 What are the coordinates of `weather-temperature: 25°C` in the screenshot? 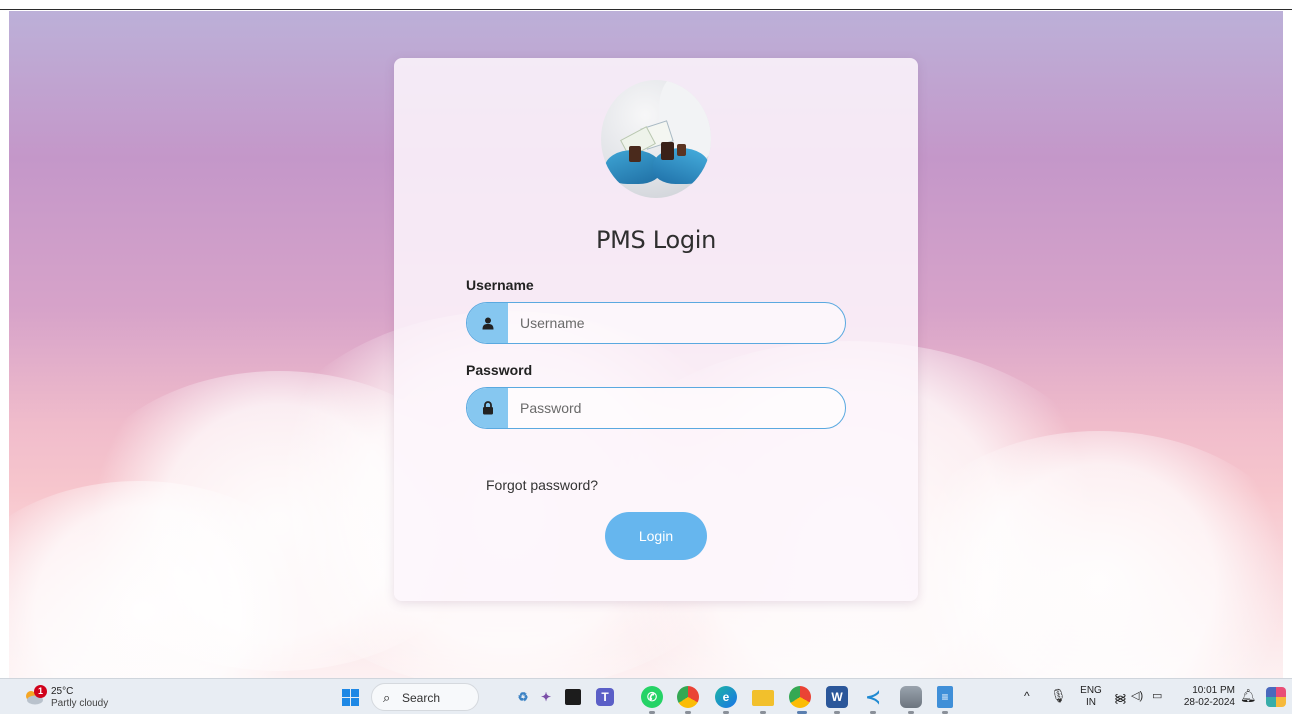 It's located at (62, 691).